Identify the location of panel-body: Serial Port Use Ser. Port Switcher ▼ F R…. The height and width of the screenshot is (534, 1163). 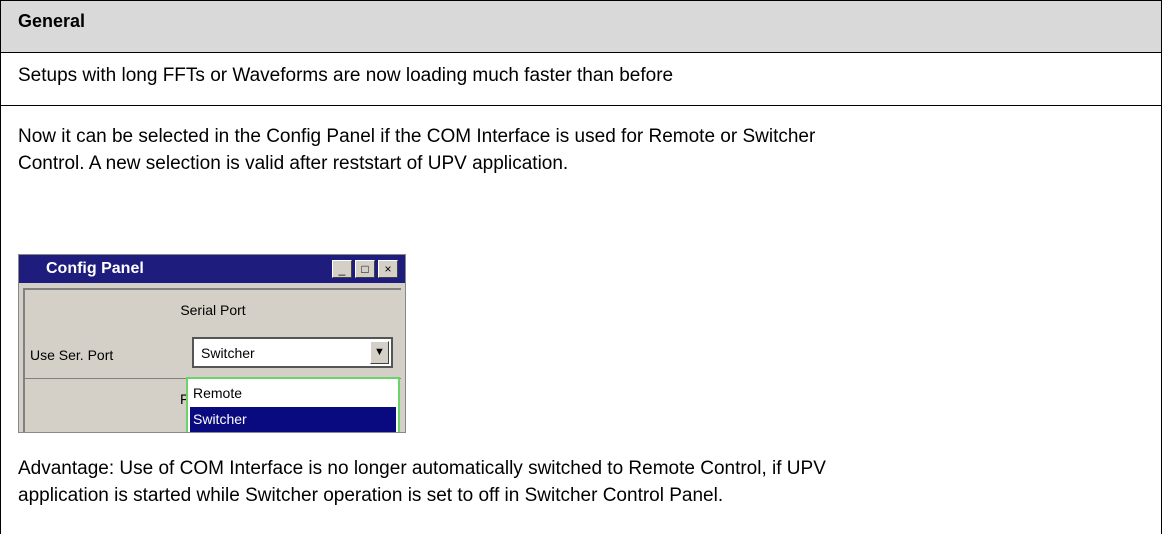
(212, 360).